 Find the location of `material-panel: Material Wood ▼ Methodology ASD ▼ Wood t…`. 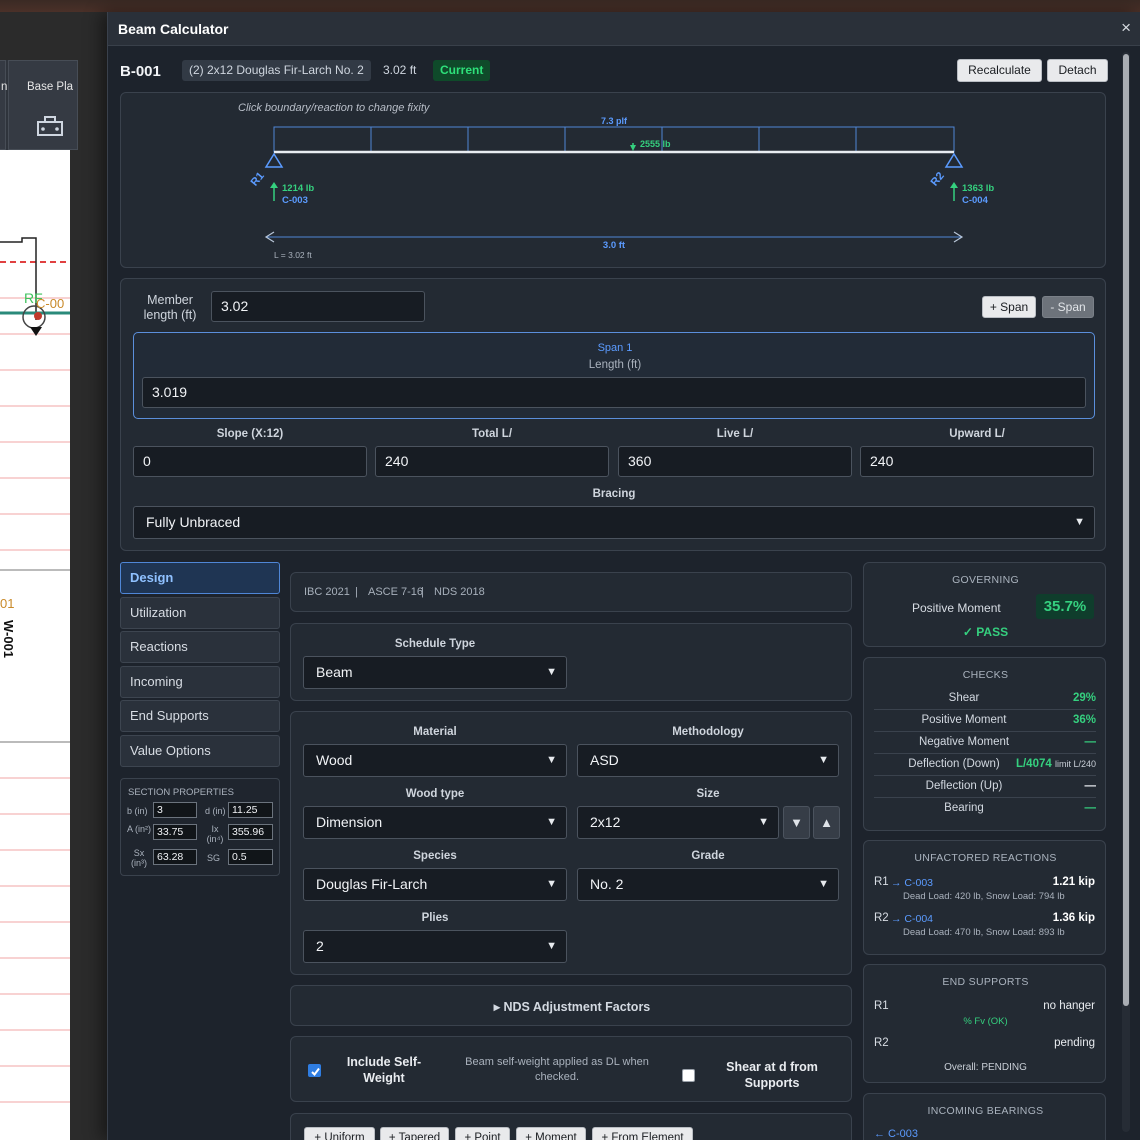

material-panel: Material Wood ▼ Methodology ASD ▼ Wood t… is located at coordinates (571, 843).